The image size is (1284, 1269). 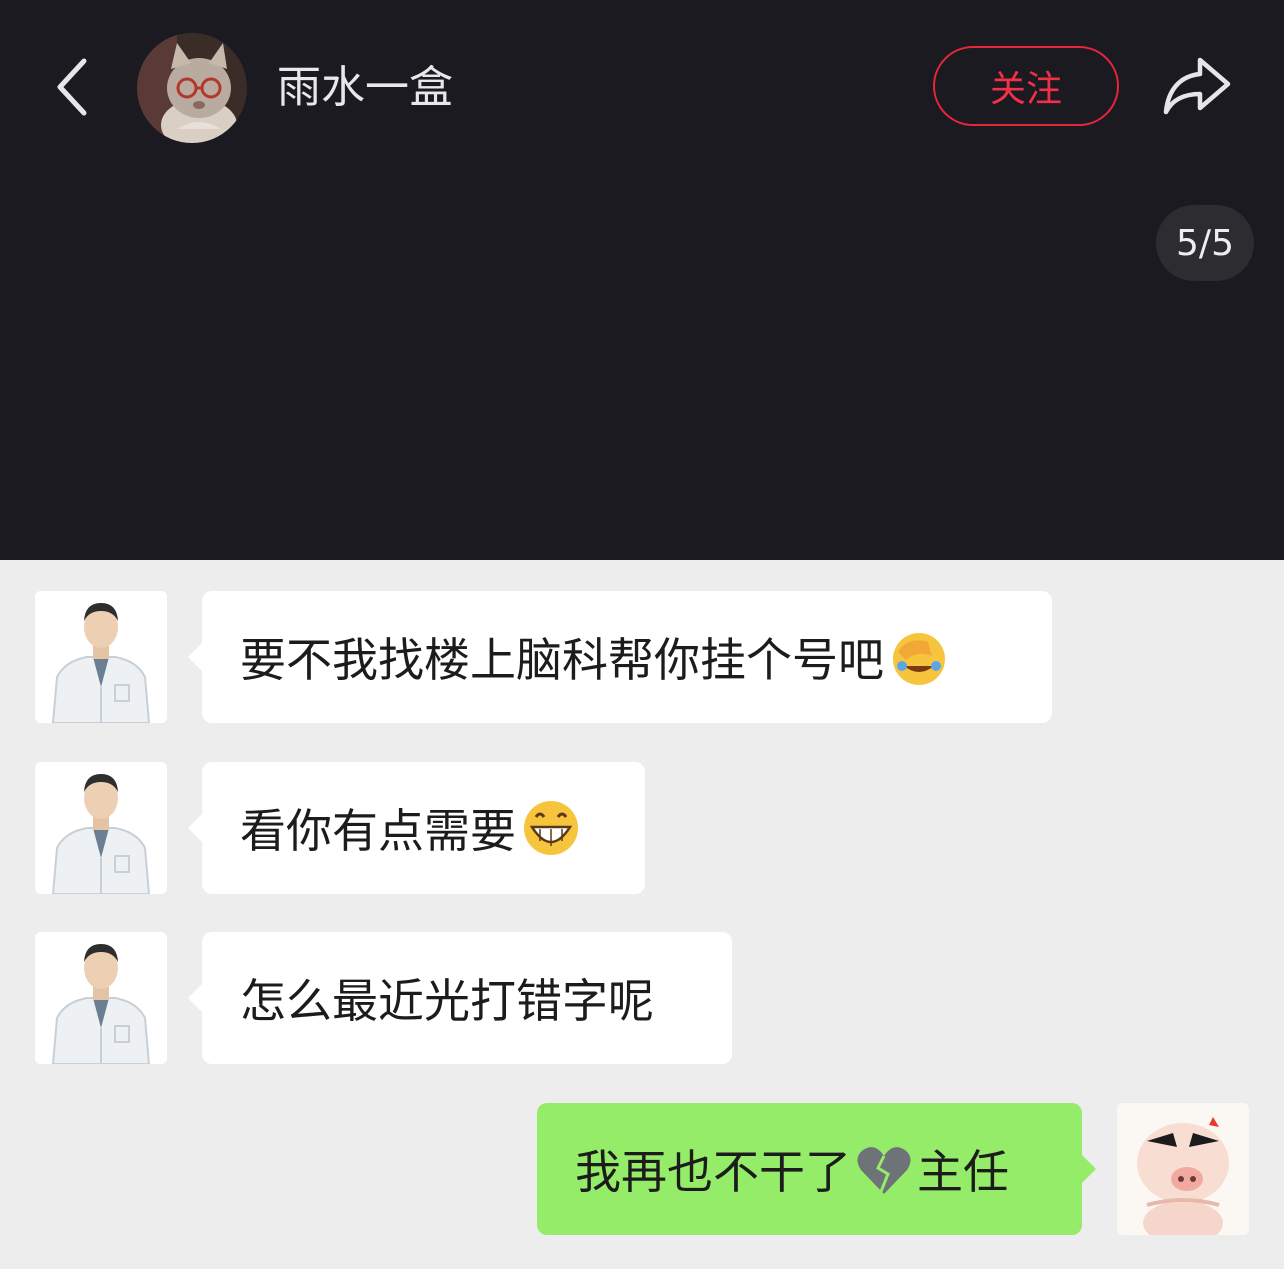 I want to click on message-bubble: 怎么最近光打错字呢, so click(x=460, y=998).